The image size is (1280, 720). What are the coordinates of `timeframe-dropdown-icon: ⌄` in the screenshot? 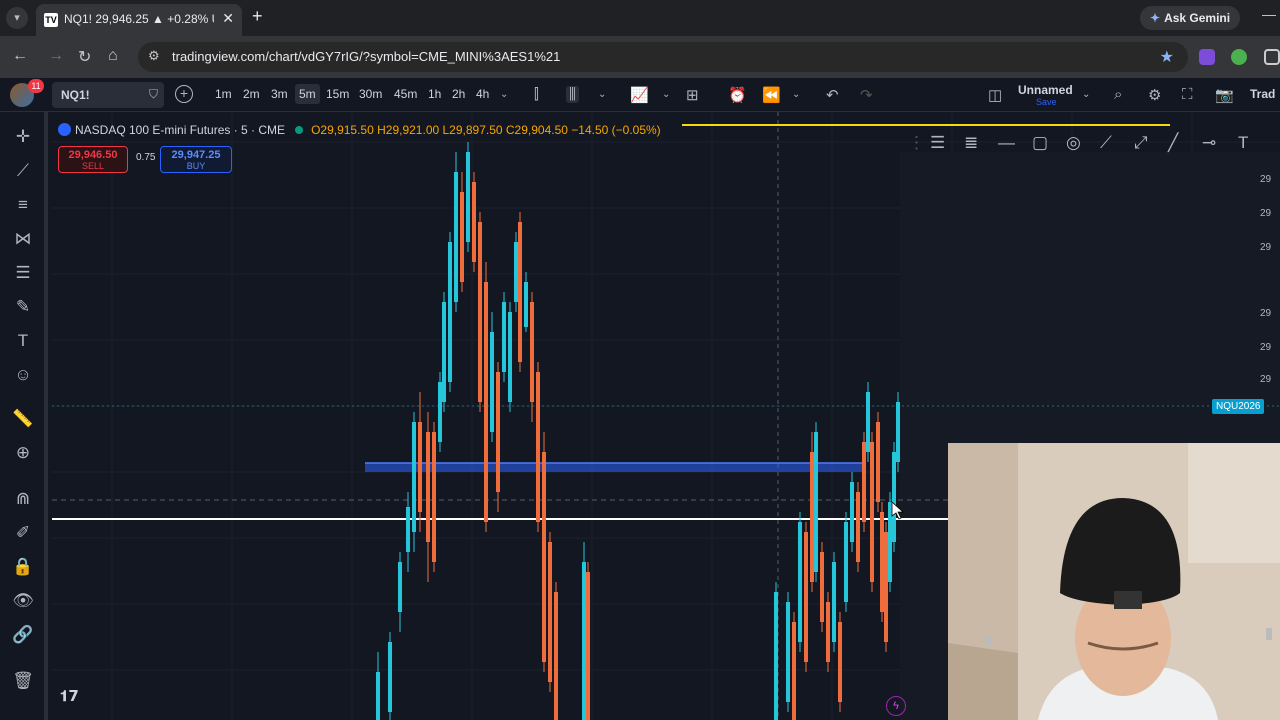 It's located at (504, 94).